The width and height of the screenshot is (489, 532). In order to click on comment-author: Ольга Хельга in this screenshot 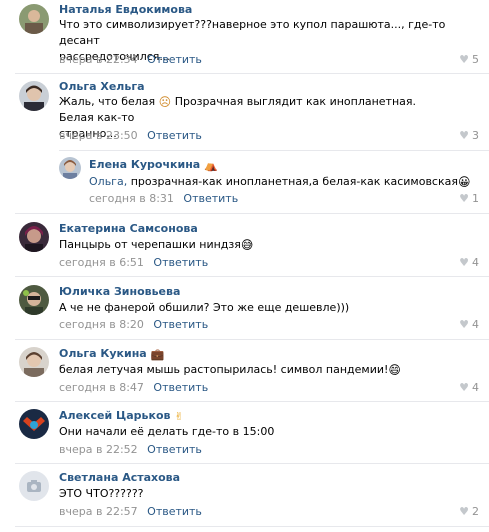, I will do `click(102, 87)`.